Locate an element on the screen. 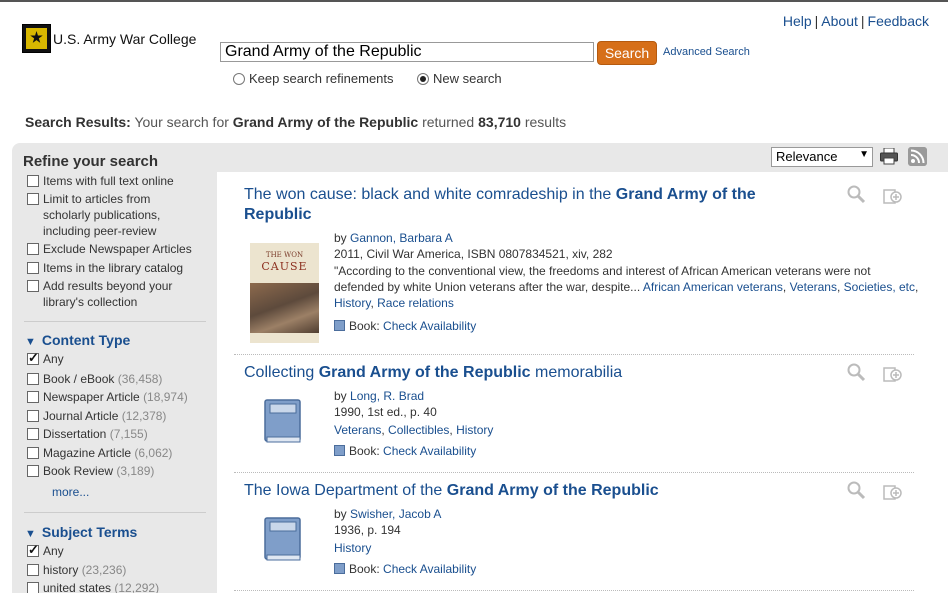 The image size is (948, 593). content-type-any: Any is located at coordinates (45, 358).